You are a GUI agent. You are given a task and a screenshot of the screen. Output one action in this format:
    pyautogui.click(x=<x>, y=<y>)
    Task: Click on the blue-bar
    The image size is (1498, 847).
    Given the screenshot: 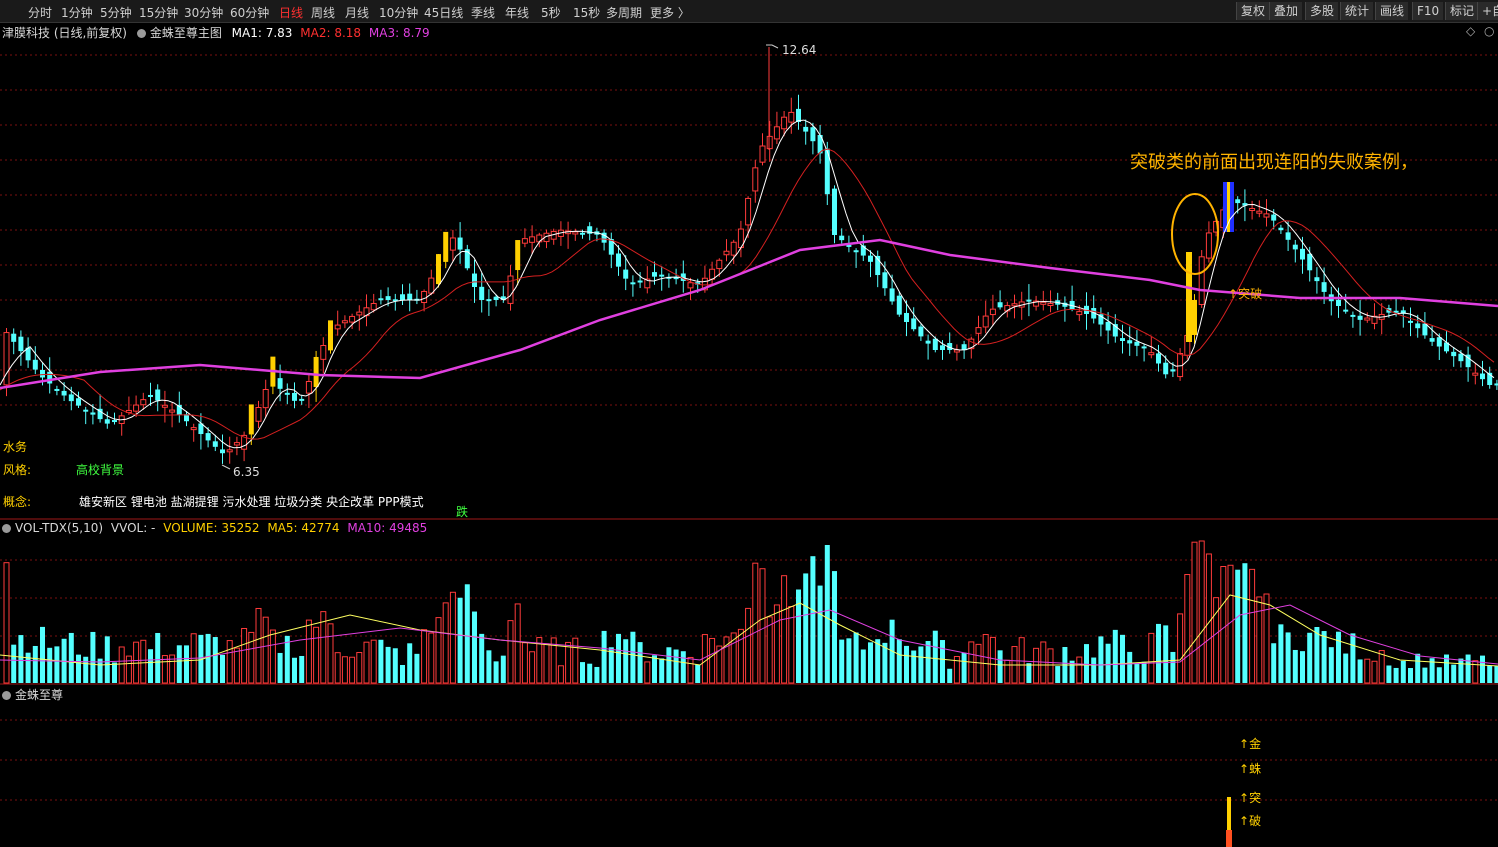 What is the action you would take?
    pyautogui.click(x=1232, y=207)
    